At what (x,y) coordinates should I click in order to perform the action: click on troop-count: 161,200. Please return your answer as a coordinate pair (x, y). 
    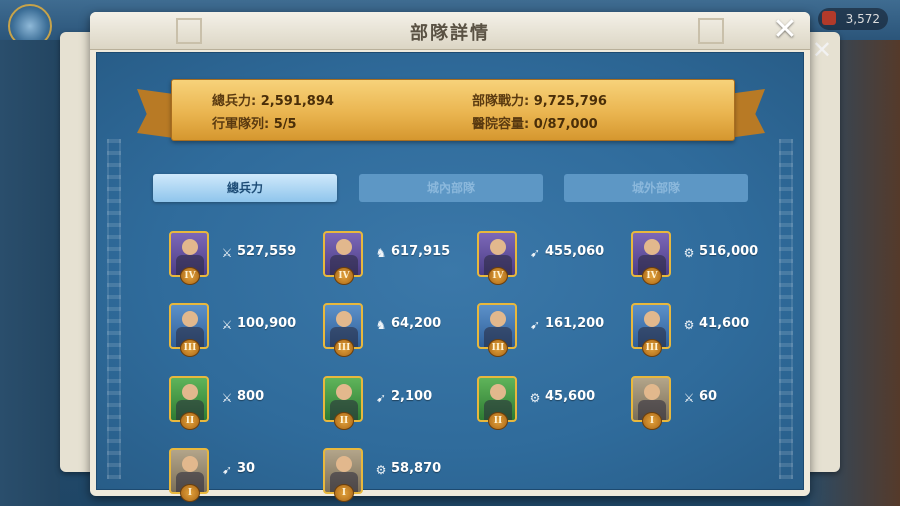
    Looking at the image, I should click on (575, 323).